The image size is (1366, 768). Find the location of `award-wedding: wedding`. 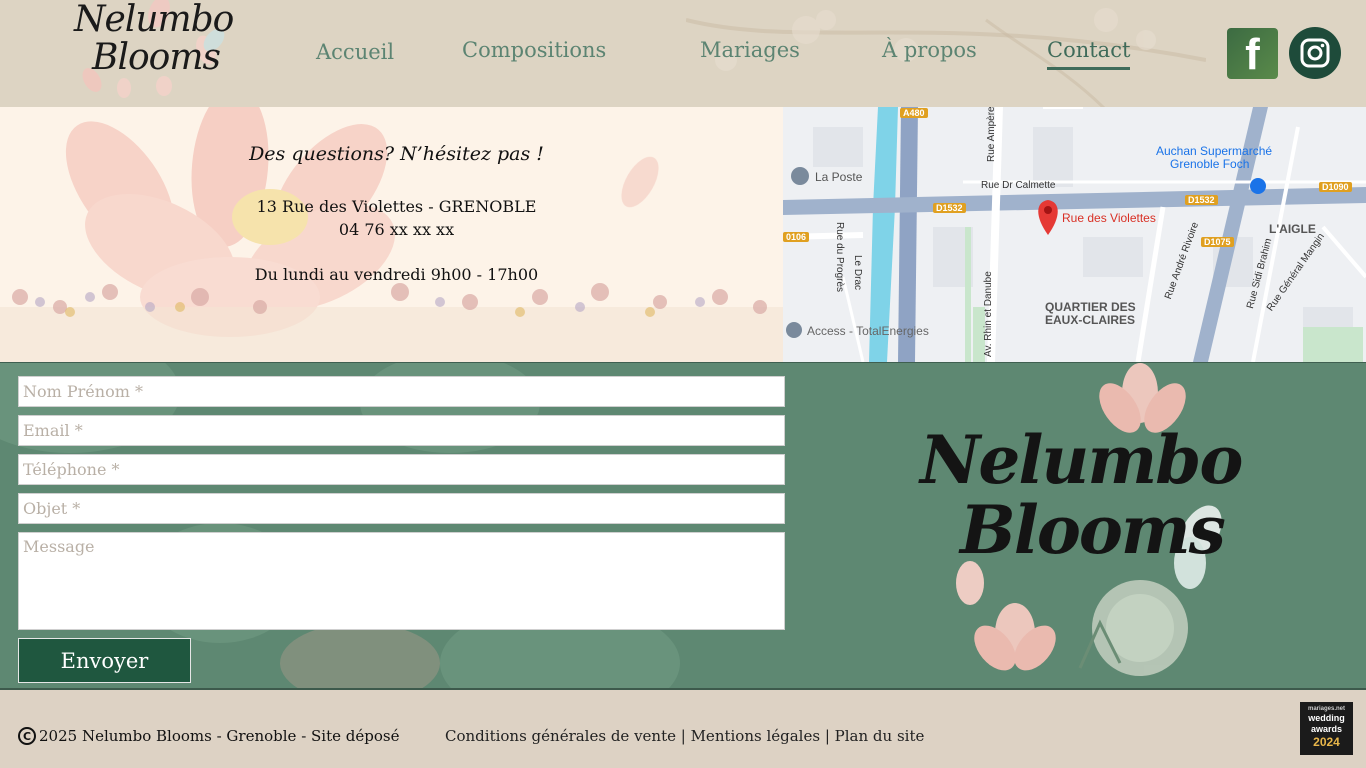

award-wedding: wedding is located at coordinates (1326, 718).